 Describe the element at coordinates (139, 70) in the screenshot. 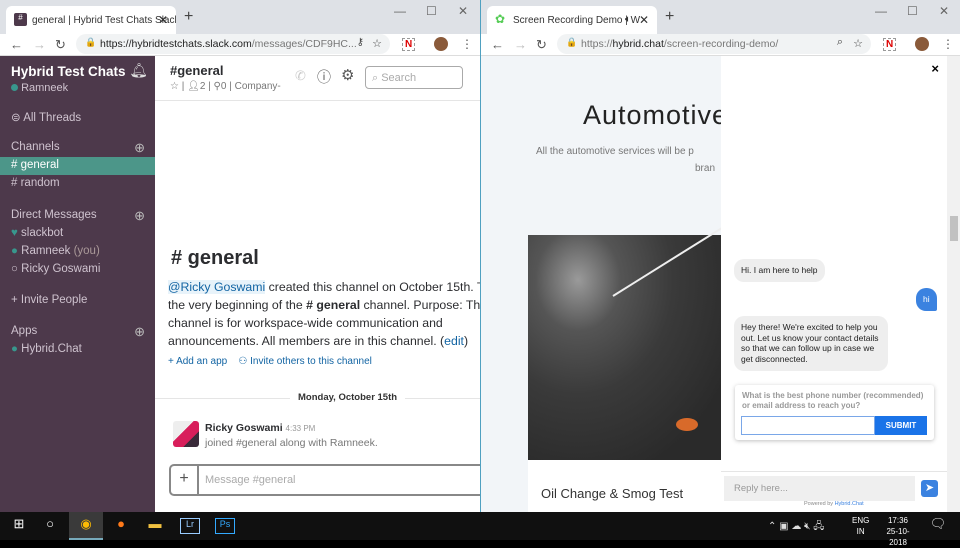

I see `bell-icon: 🔔︎` at that location.